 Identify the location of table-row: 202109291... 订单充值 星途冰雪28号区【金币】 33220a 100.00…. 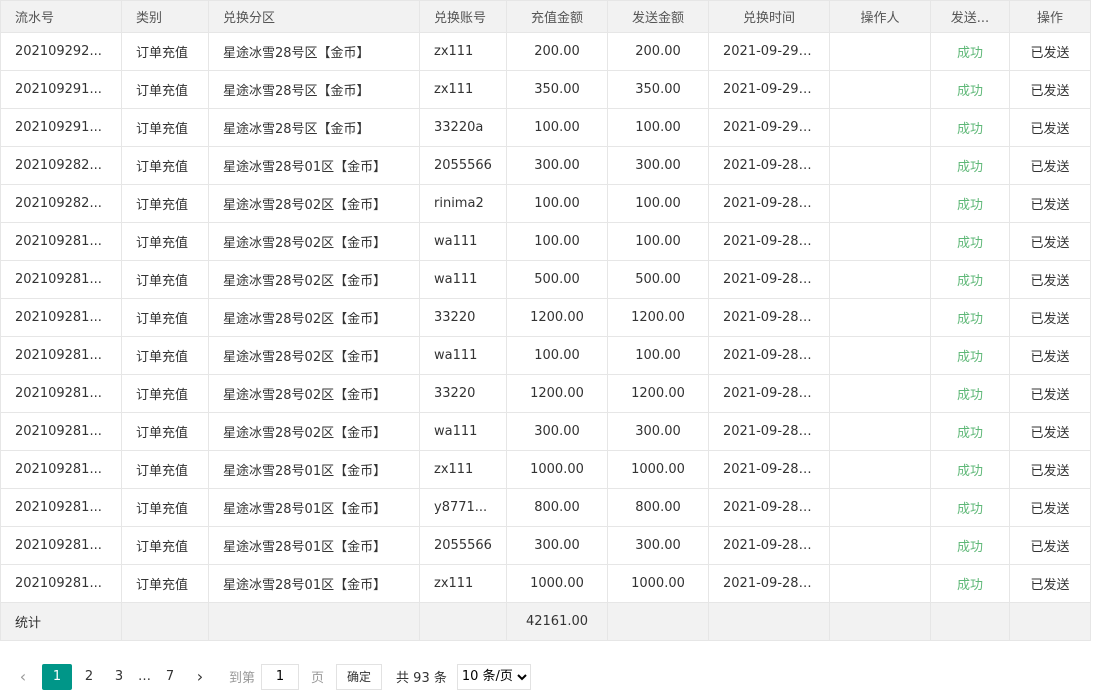
(545, 127).